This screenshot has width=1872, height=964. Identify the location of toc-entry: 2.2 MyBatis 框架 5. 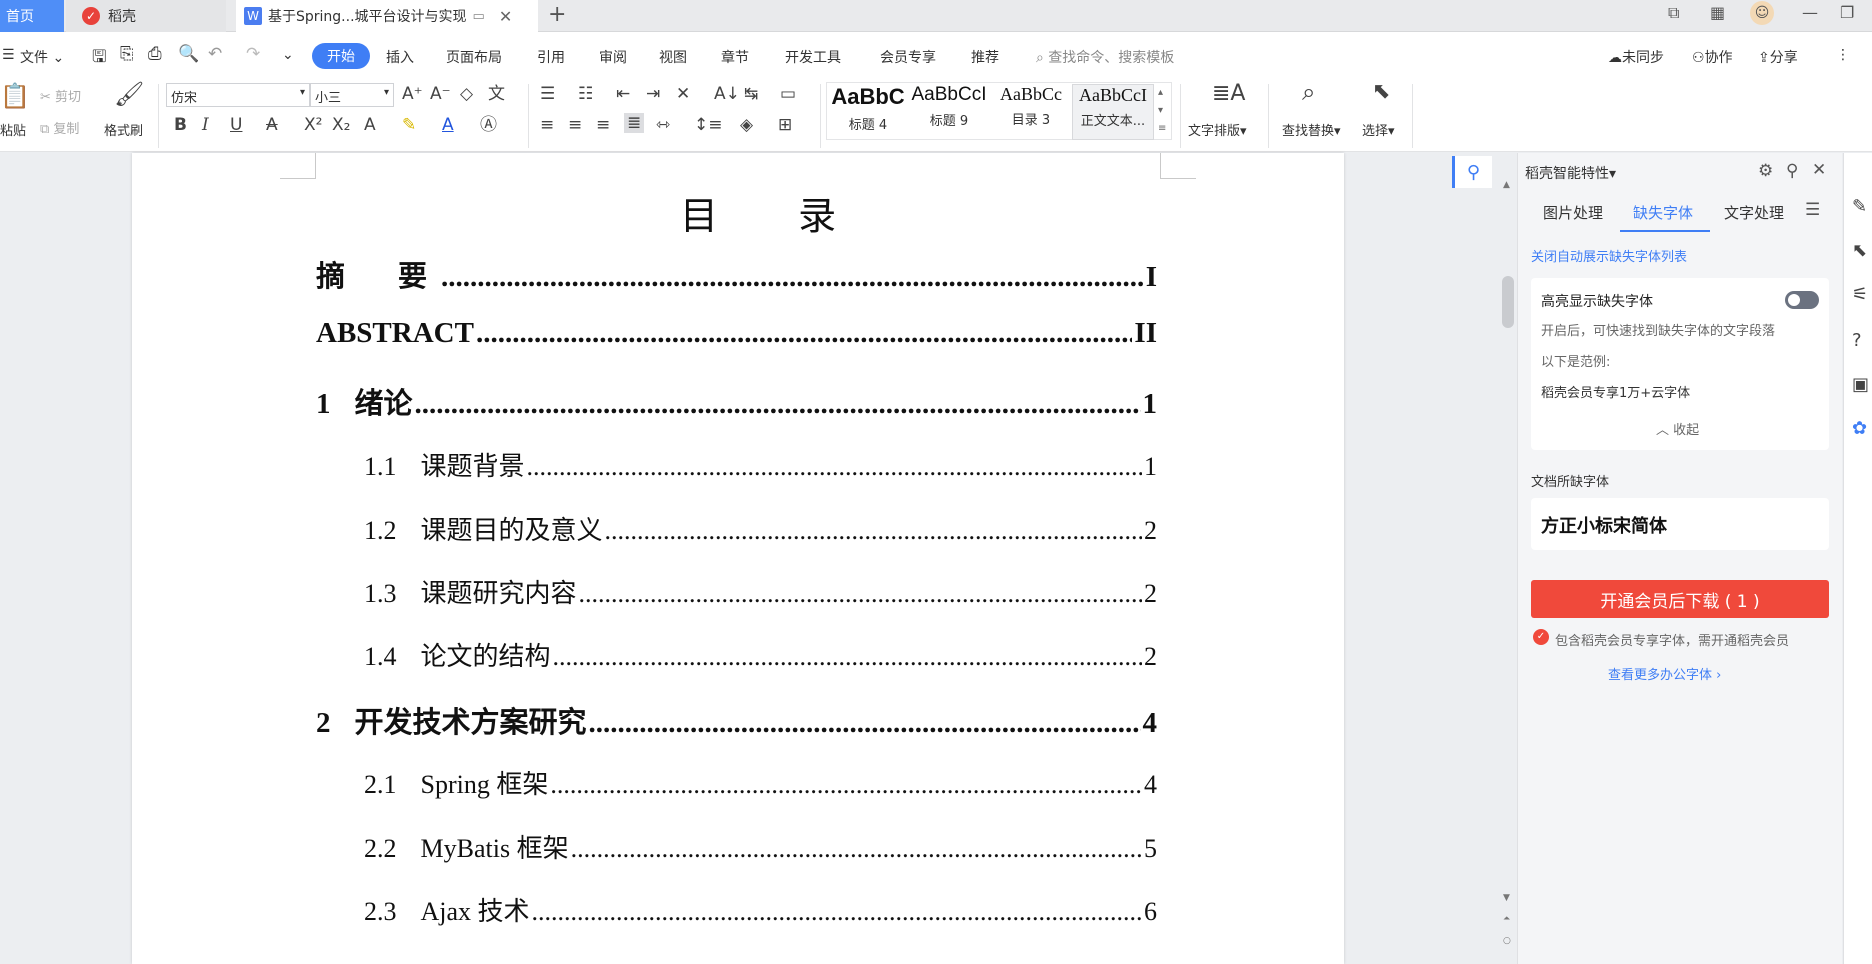
(736, 846).